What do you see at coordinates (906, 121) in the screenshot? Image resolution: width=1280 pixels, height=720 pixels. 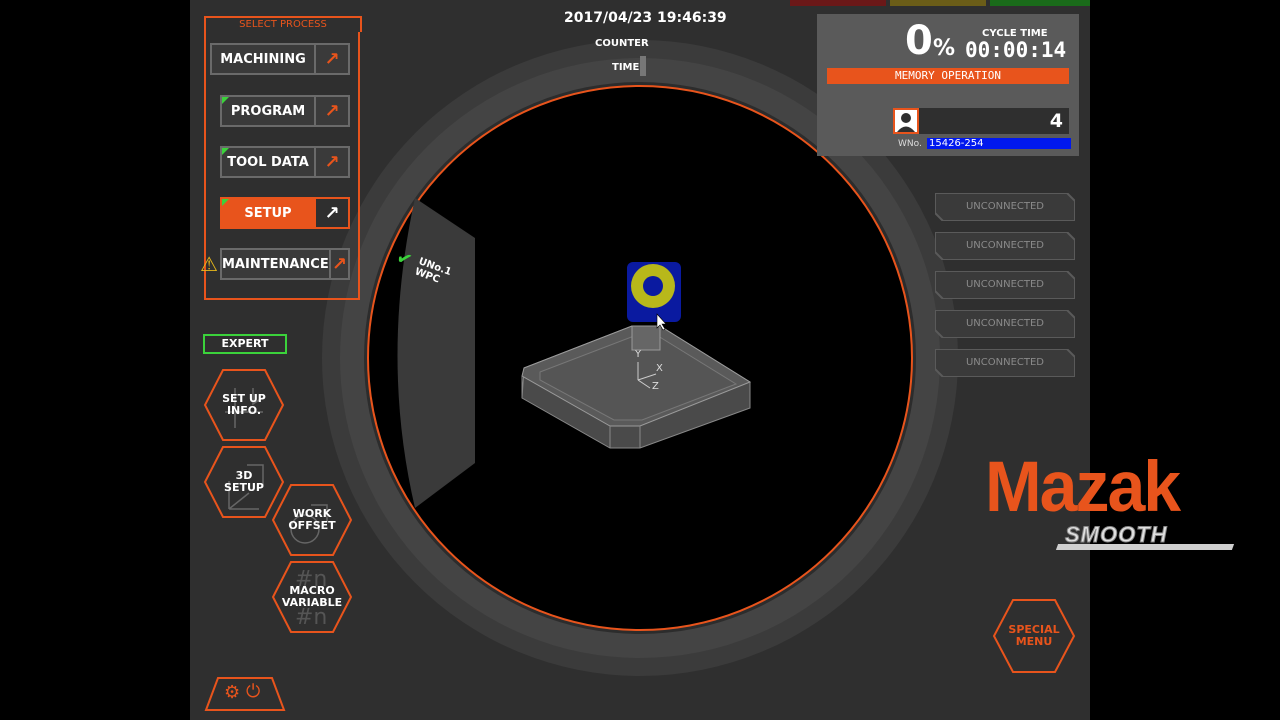 I see `user-icon` at bounding box center [906, 121].